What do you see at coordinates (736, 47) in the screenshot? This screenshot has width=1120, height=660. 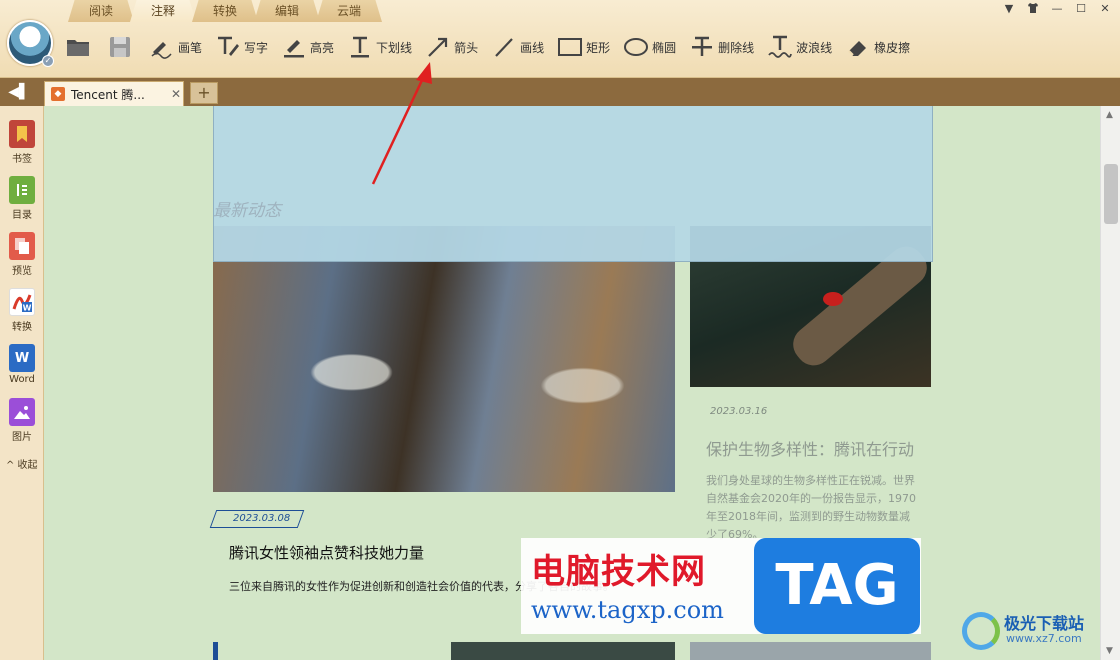 I see `strikethrough-tool-label: 删除线` at bounding box center [736, 47].